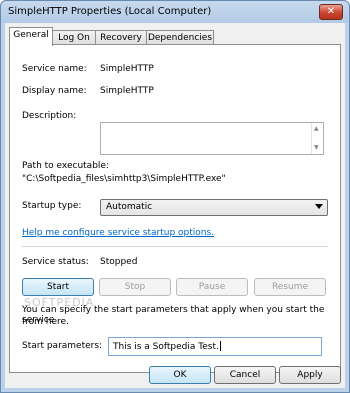 The height and width of the screenshot is (393, 350). Describe the element at coordinates (245, 375) in the screenshot. I see `cancel-button: Cancel` at that location.